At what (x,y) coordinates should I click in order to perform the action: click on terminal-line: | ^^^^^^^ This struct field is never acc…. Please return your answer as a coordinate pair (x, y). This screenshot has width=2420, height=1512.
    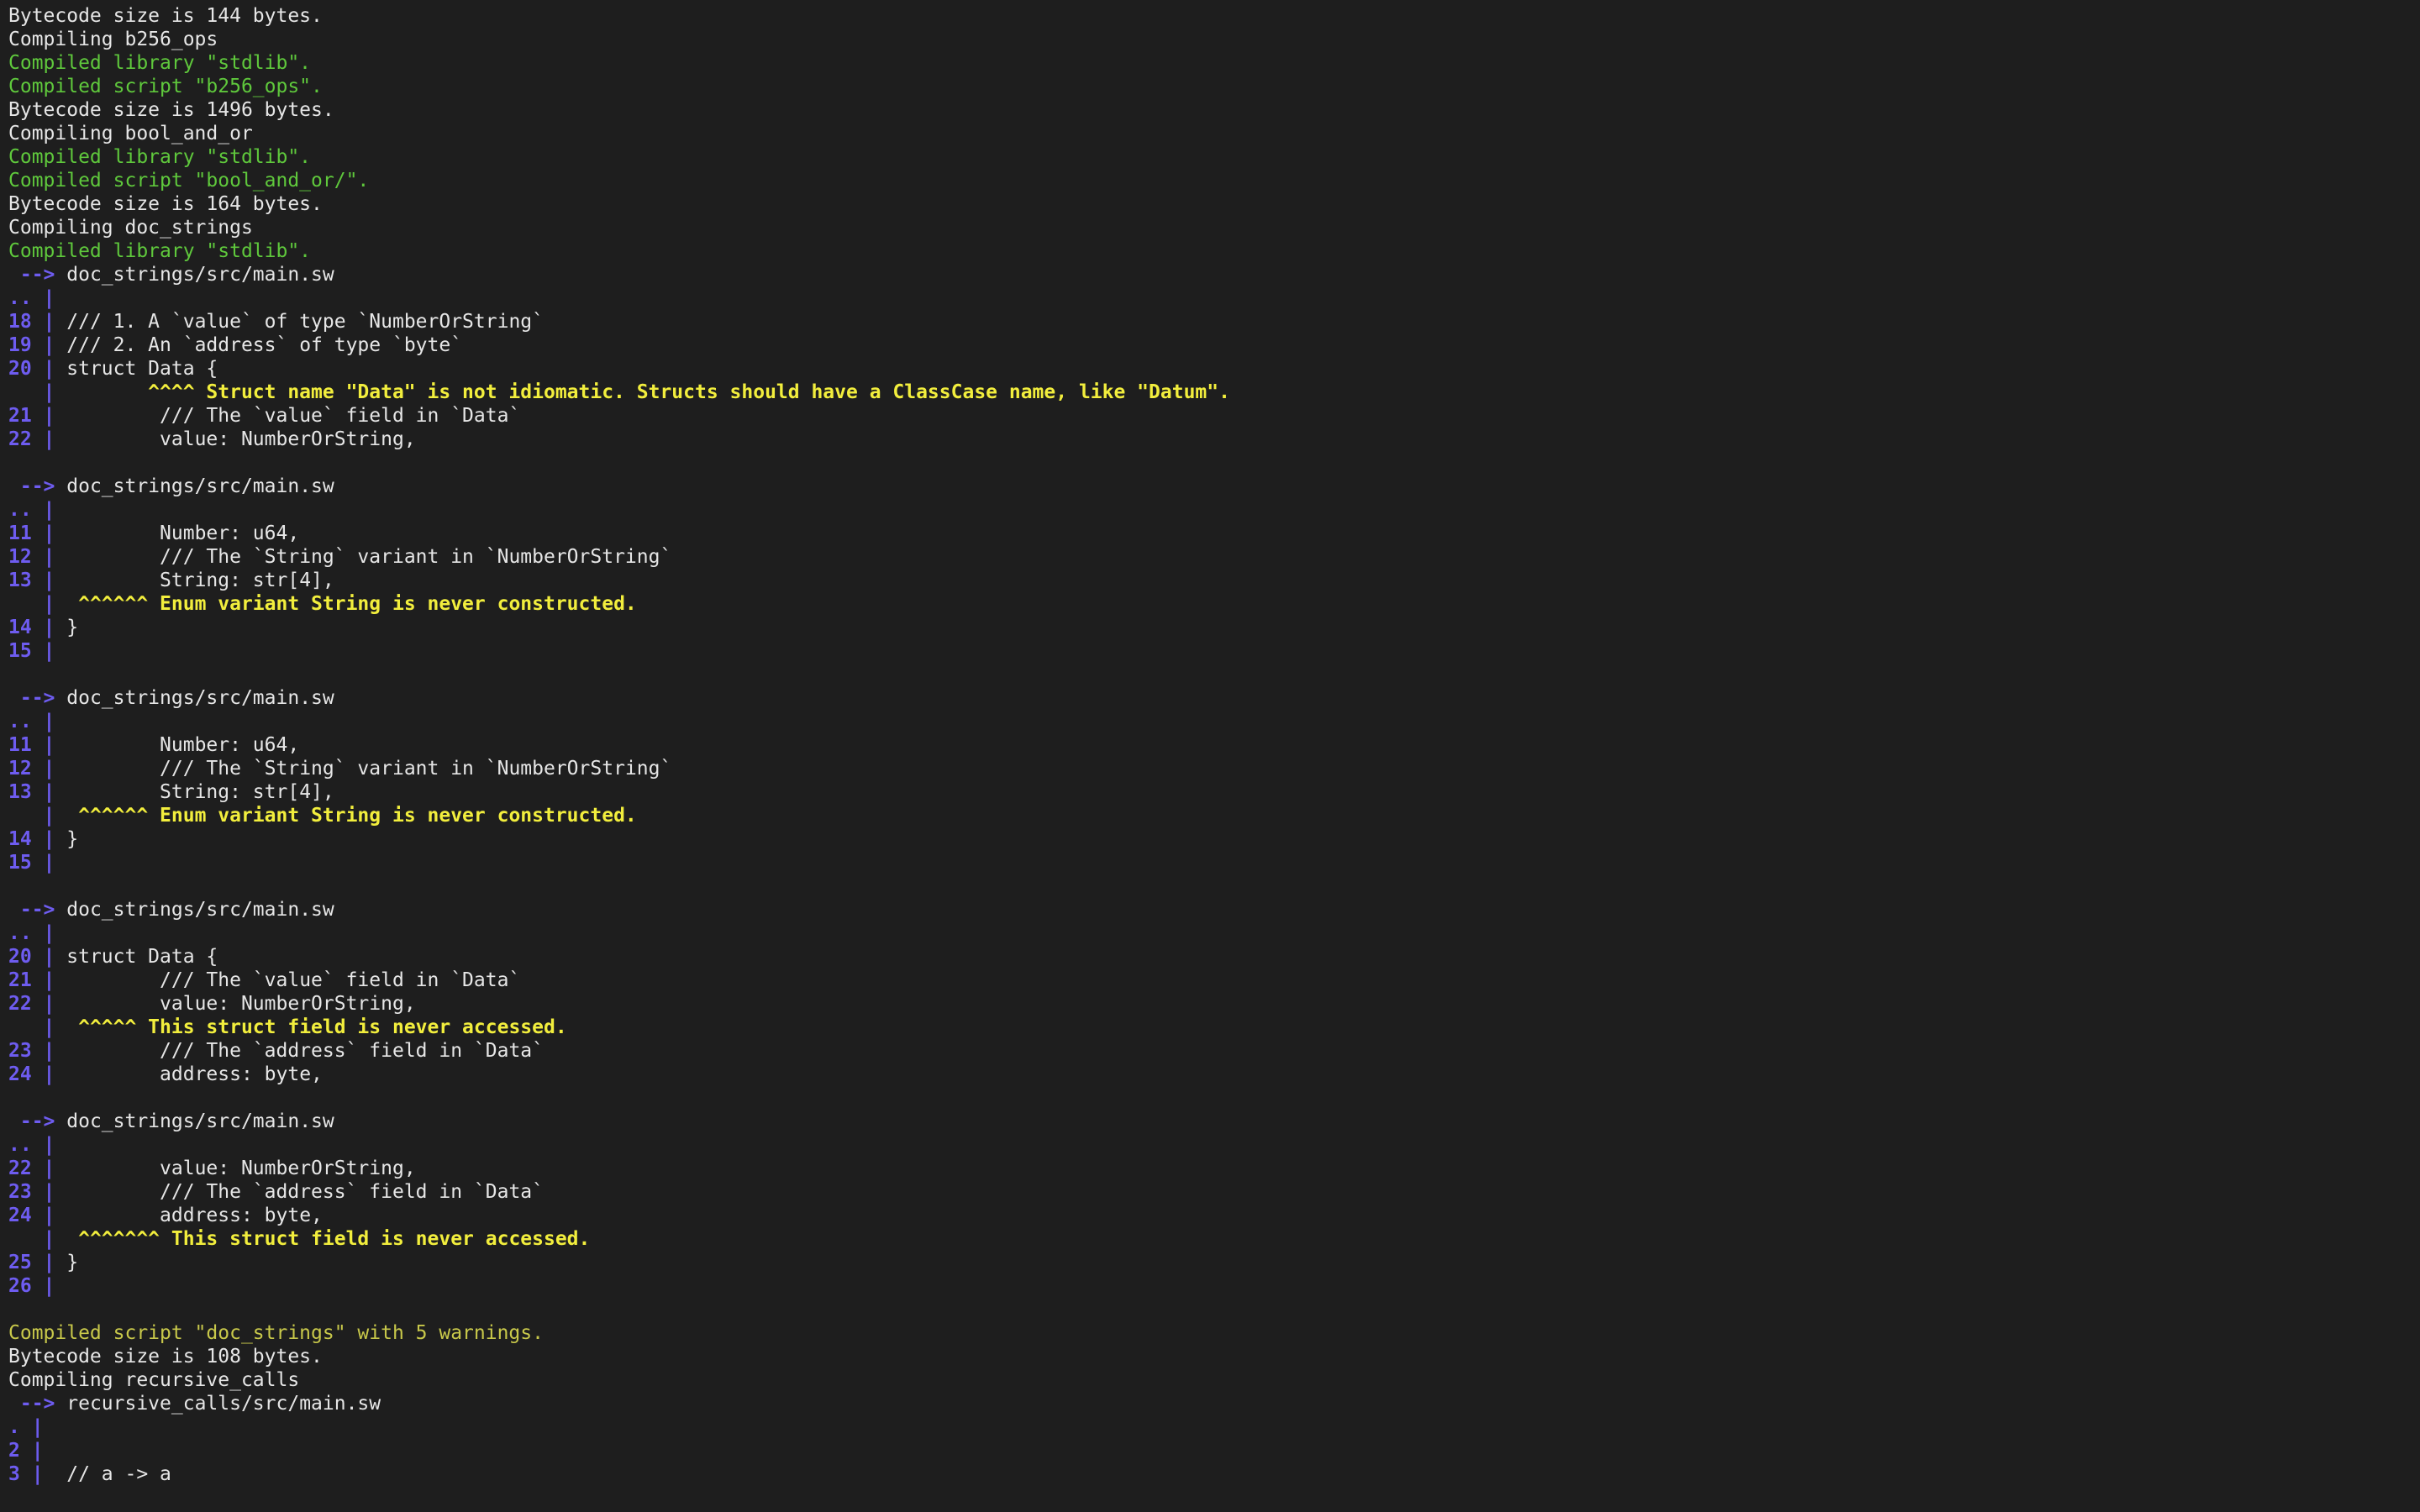
    Looking at the image, I should click on (1214, 1239).